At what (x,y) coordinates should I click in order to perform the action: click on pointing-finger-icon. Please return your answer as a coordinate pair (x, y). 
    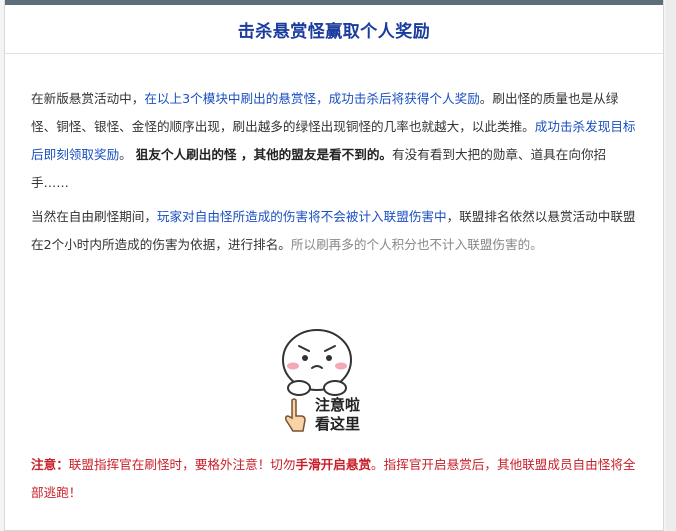
    Looking at the image, I should click on (295, 415).